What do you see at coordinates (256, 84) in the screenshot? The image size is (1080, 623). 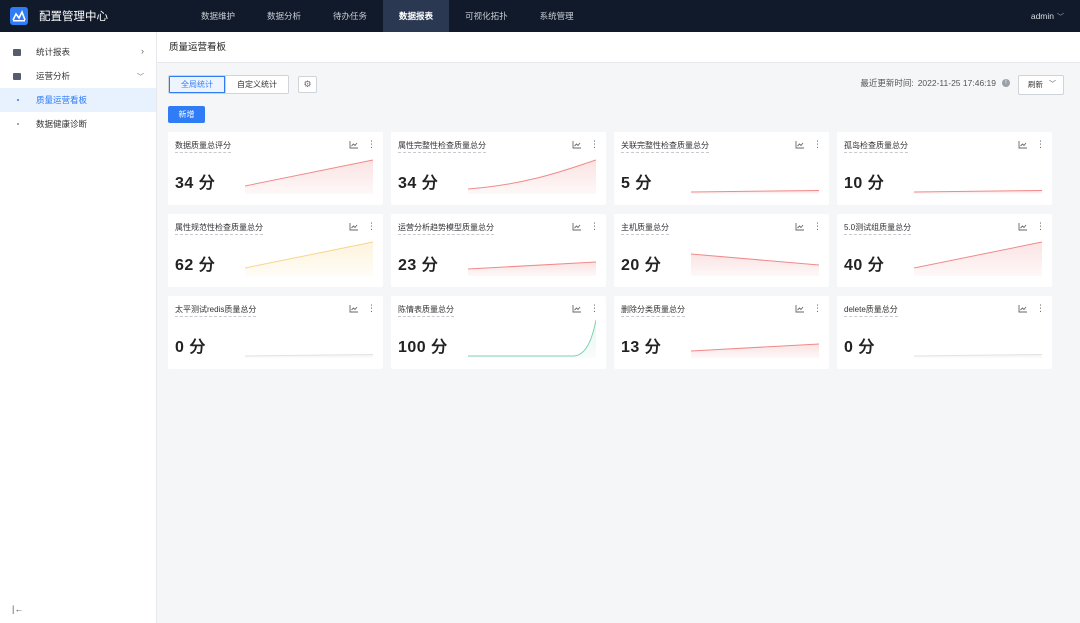 I see `tab-custom-stats: 自定义统计` at bounding box center [256, 84].